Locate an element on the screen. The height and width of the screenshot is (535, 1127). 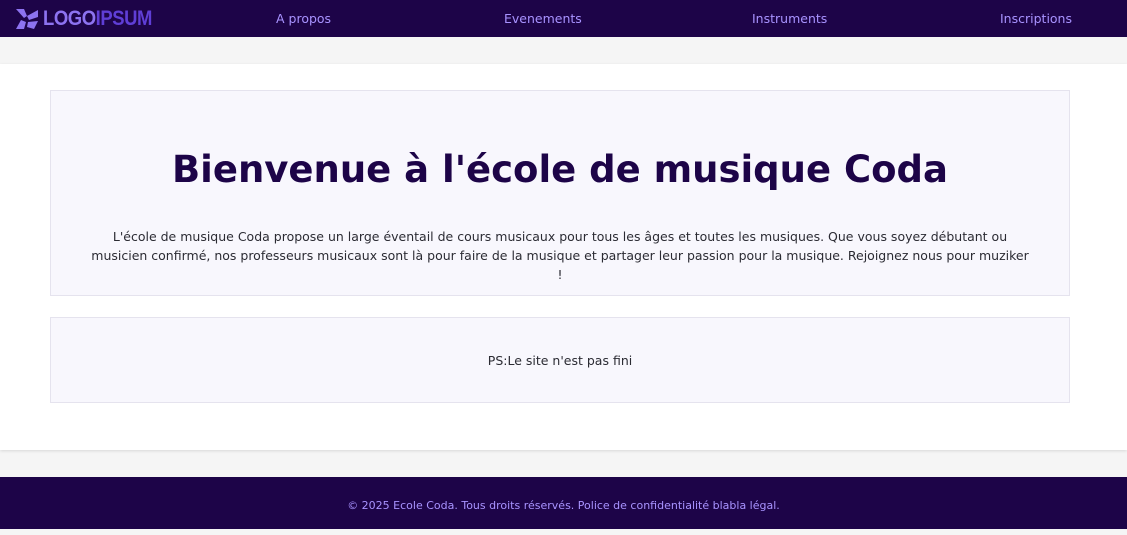
notice-text: PS:Le site n'est pas fini is located at coordinates (560, 360).